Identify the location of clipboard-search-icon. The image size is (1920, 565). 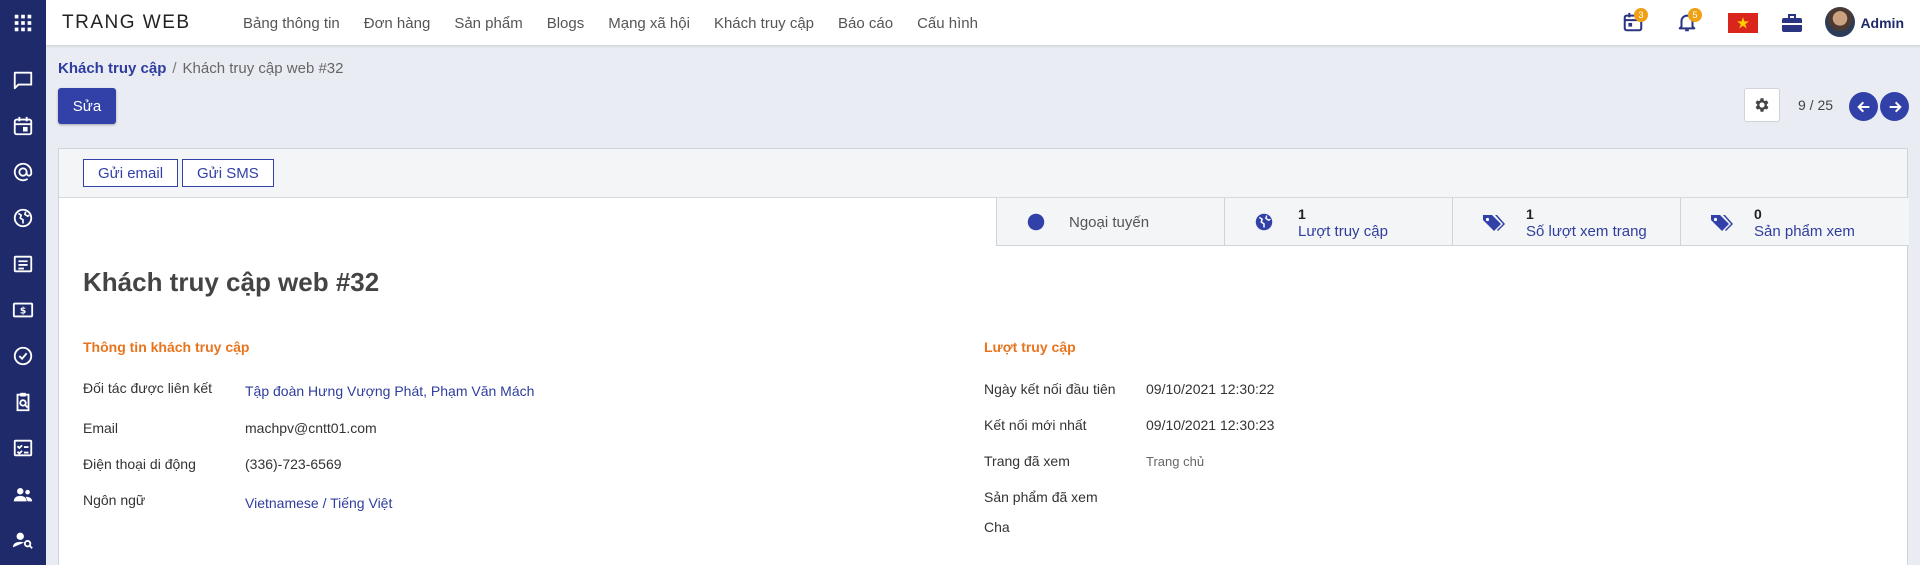
(23, 402).